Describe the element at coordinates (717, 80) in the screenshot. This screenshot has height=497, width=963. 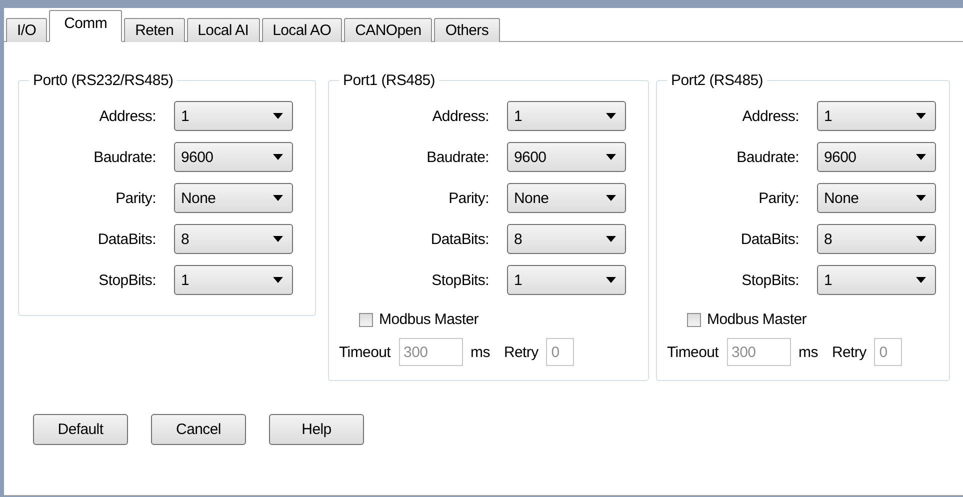
I see `group-title: Port2 (RS485)` at that location.